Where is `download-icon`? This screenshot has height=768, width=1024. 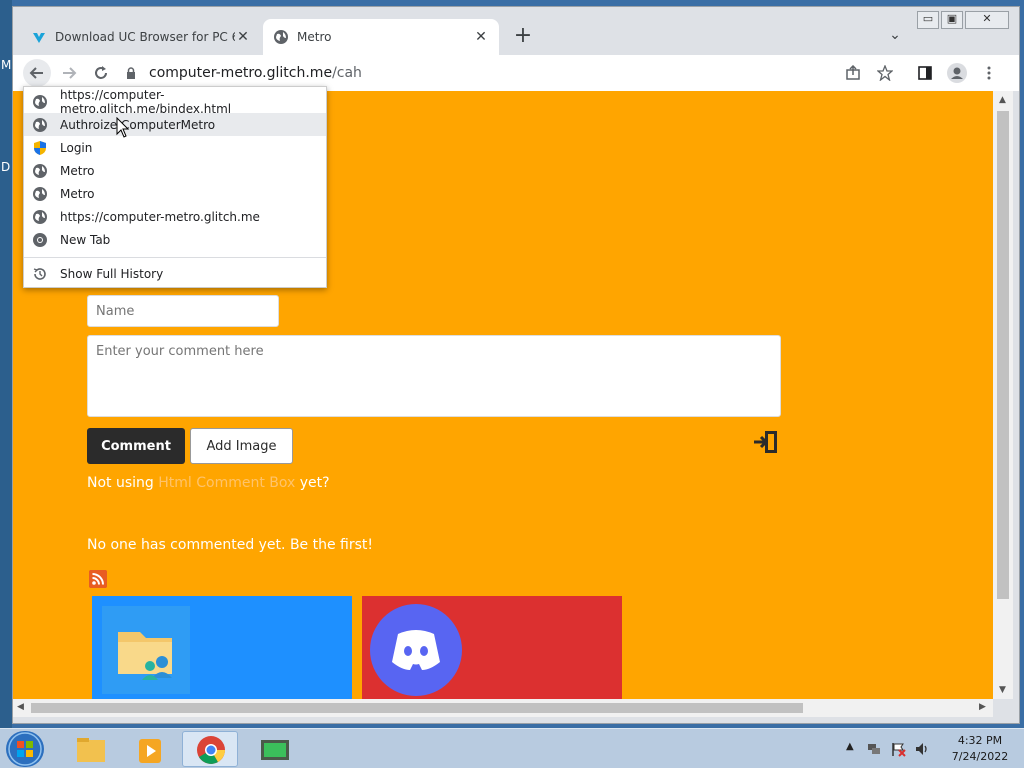
download-icon is located at coordinates (39, 38).